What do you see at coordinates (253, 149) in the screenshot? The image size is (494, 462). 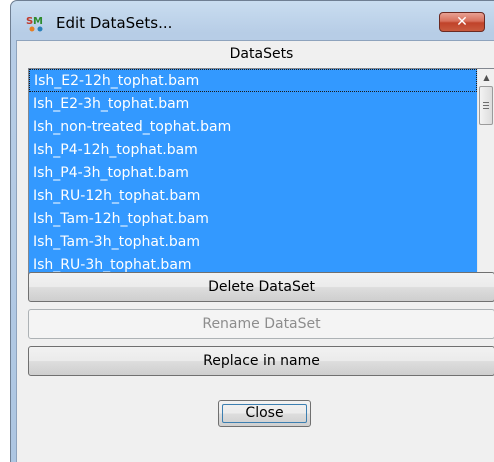 I see `list-item: Ish_P4-12h_tophat.bam` at bounding box center [253, 149].